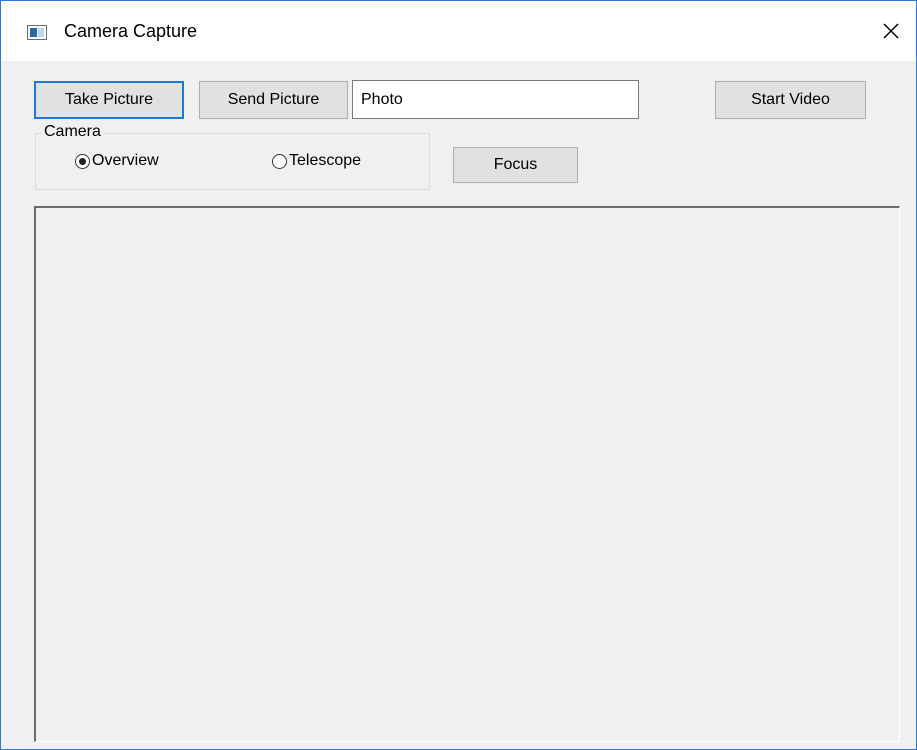  What do you see at coordinates (279, 161) in the screenshot?
I see `radio-telescope-indicator` at bounding box center [279, 161].